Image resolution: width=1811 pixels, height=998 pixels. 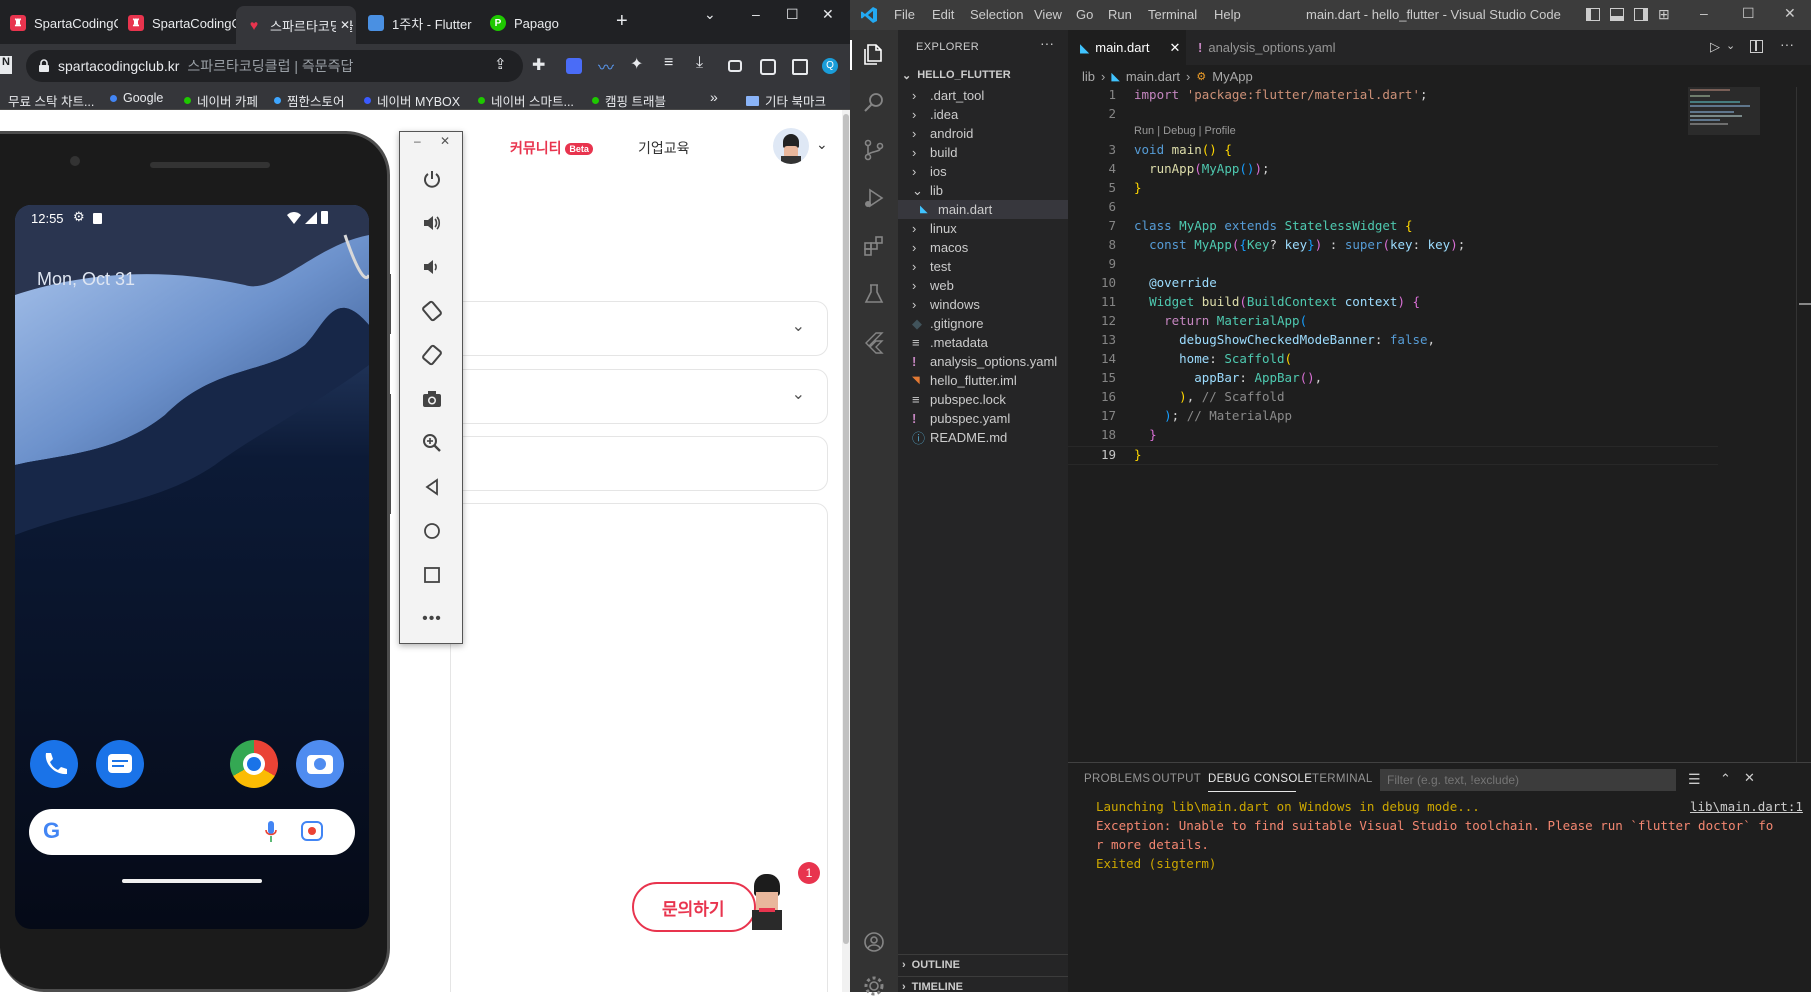 I want to click on menu-view: View, so click(x=1048, y=14).